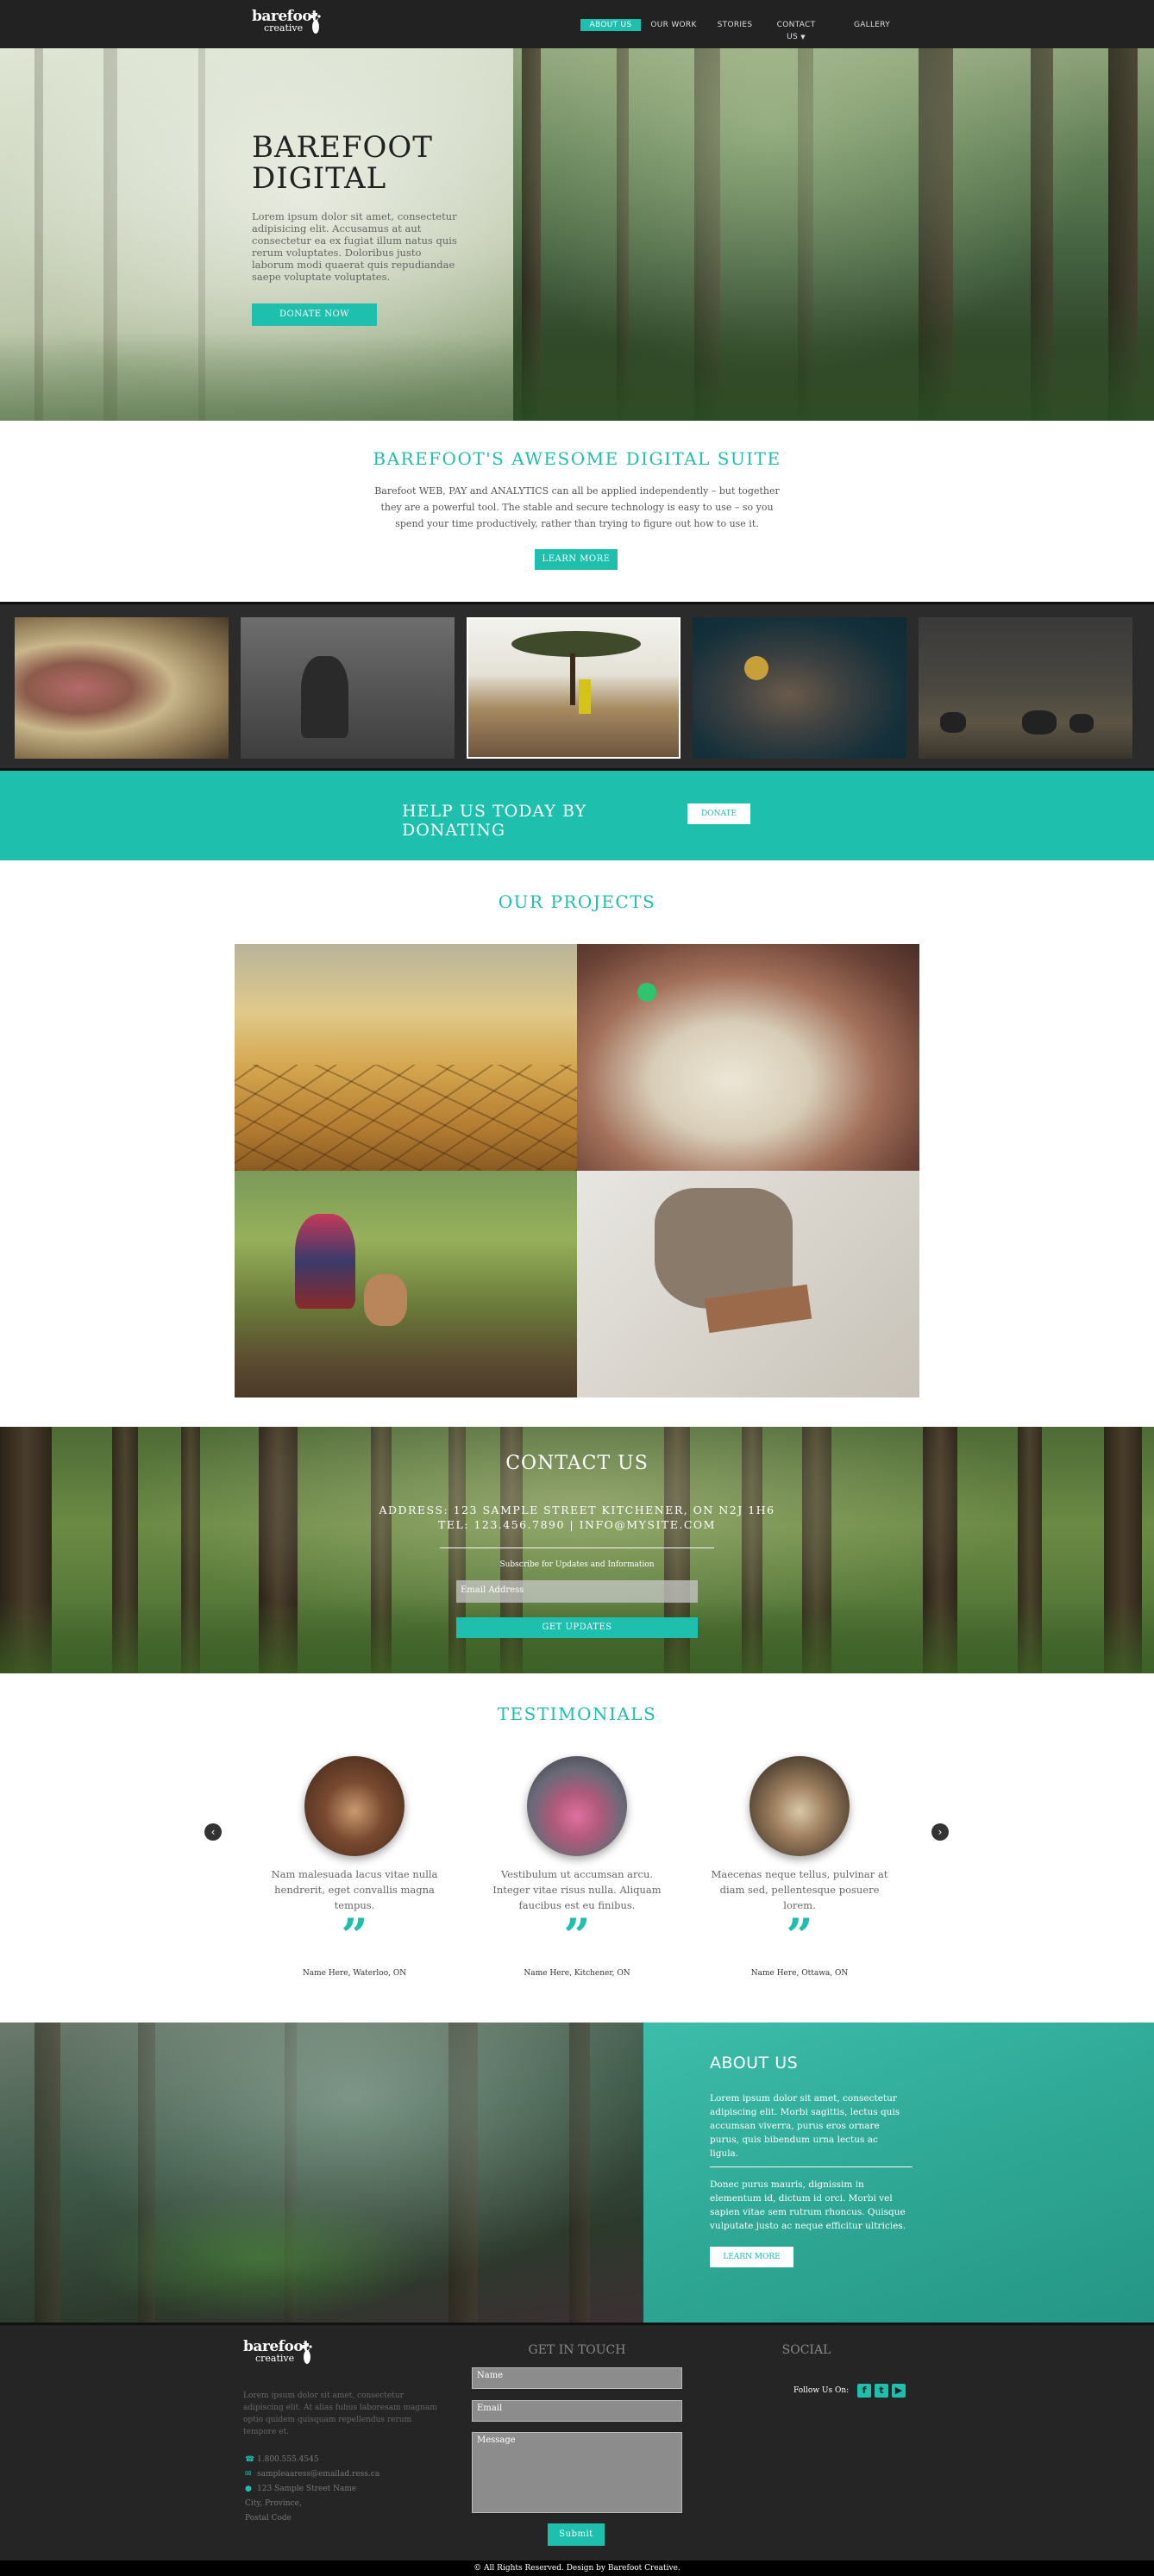 This screenshot has height=2576, width=1154. I want to click on twitter-icon: t, so click(881, 2391).